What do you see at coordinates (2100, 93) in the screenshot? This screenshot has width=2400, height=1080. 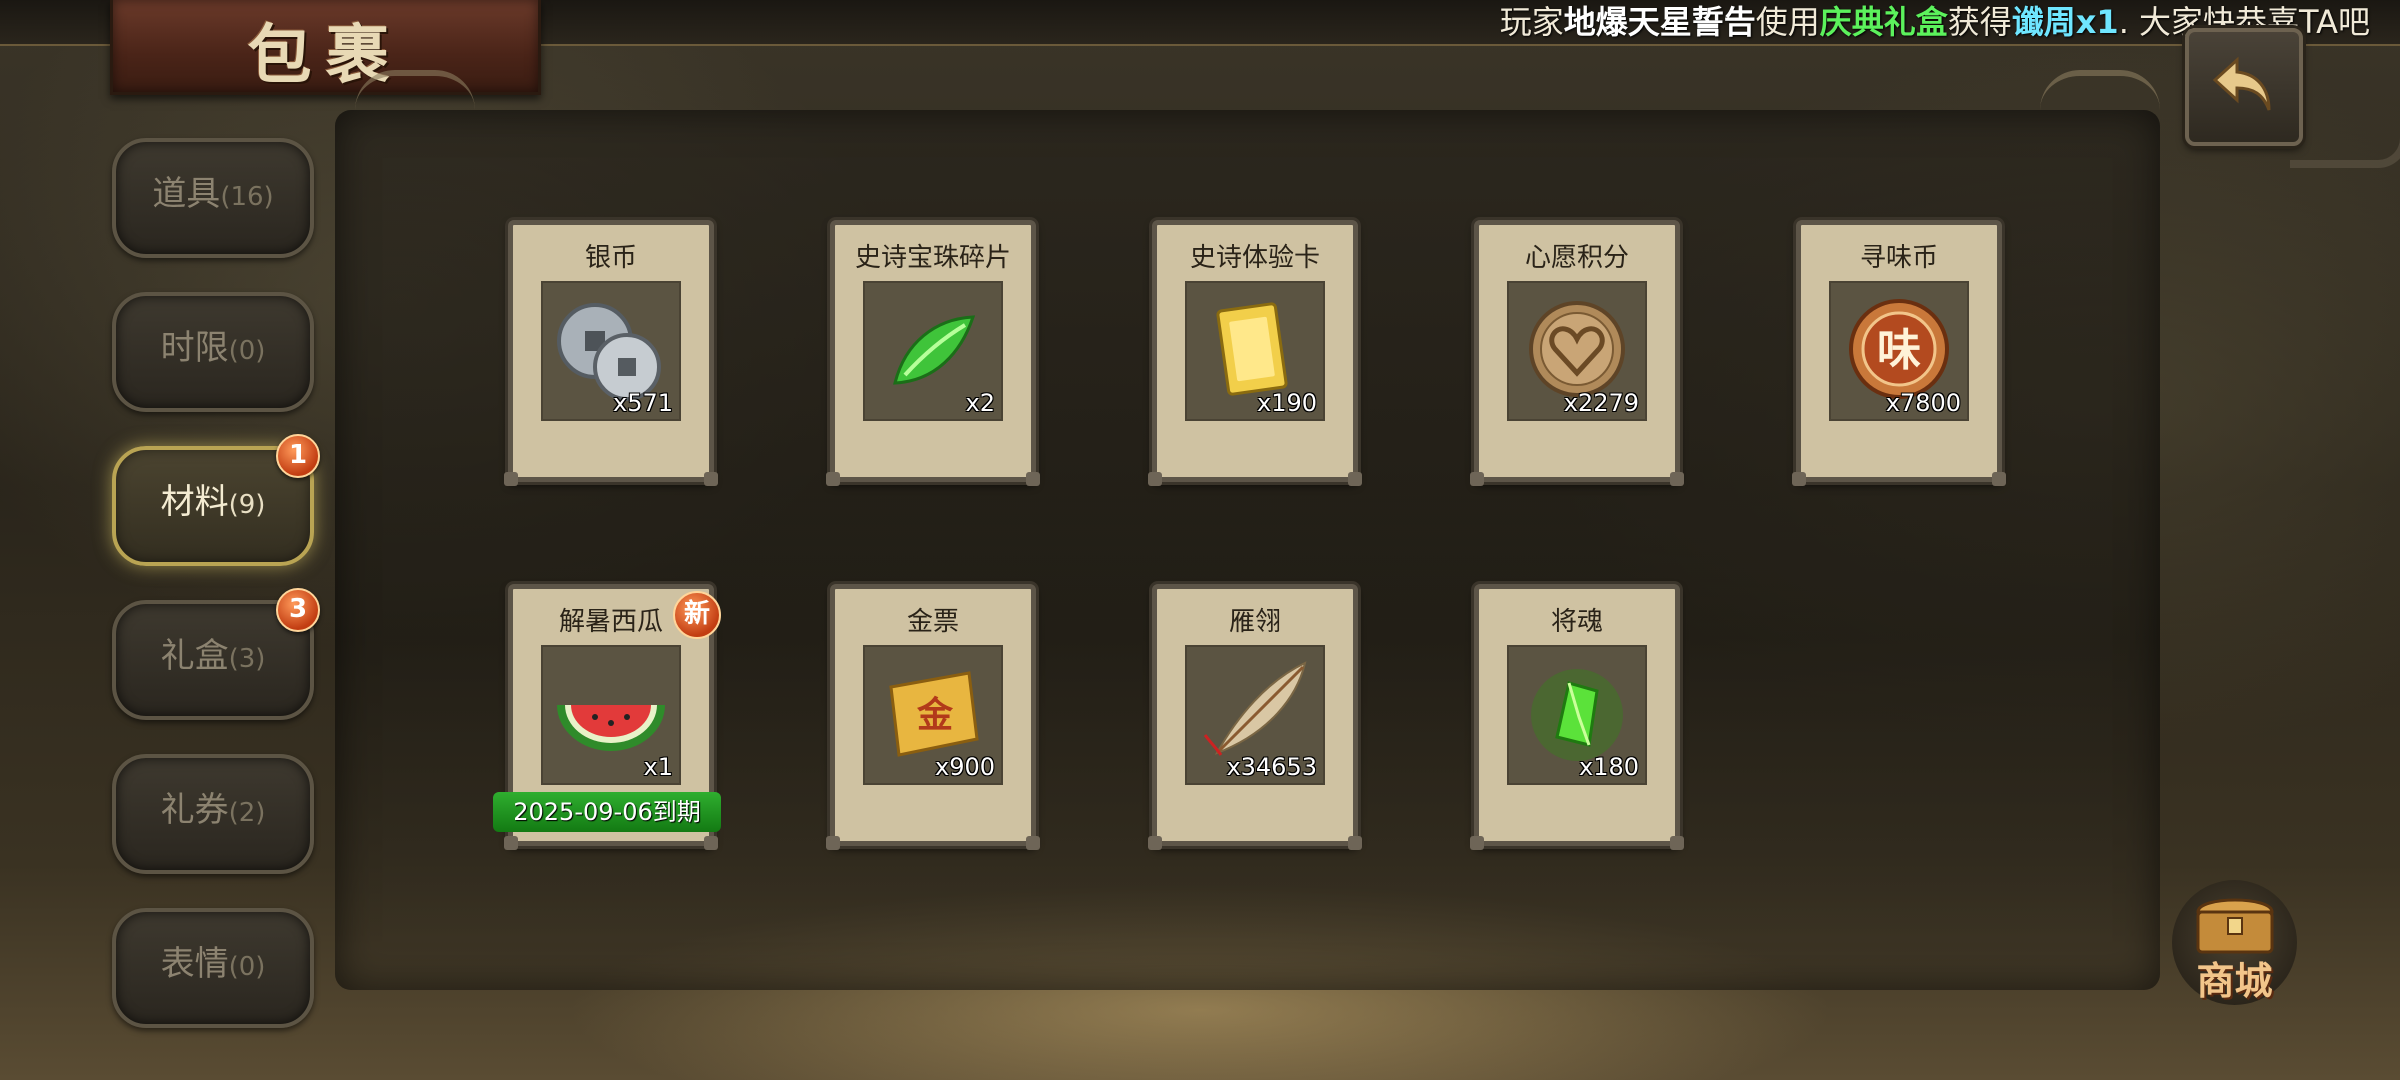 I see `scroll-ornament-right` at bounding box center [2100, 93].